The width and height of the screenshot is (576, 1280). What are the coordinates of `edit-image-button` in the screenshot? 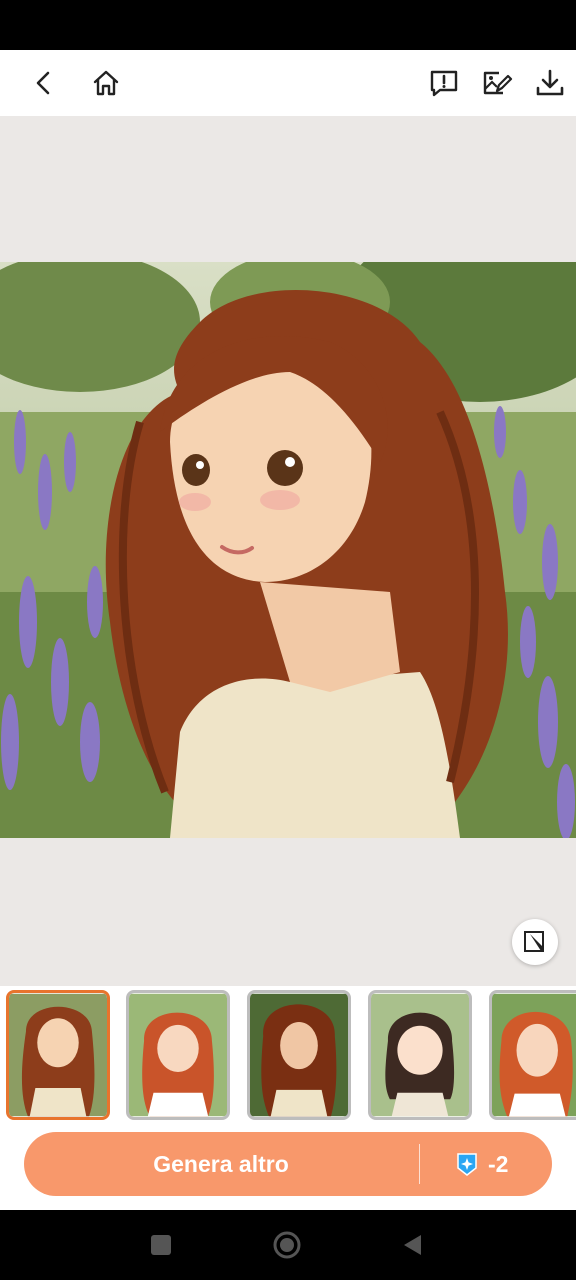 It's located at (497, 83).